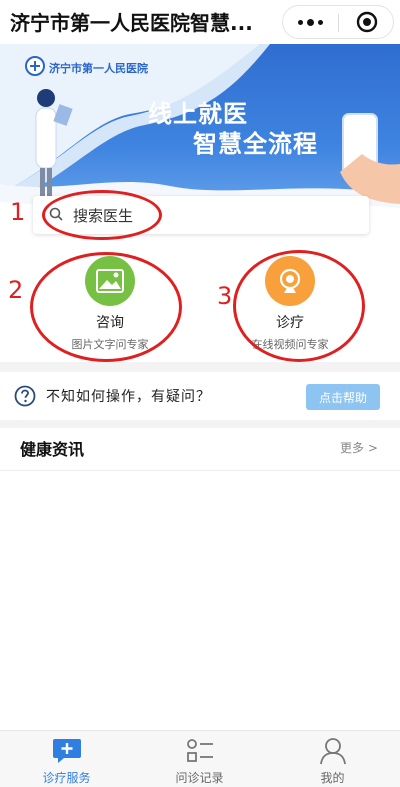 This screenshot has width=400, height=787. What do you see at coordinates (66, 751) in the screenshot?
I see `chat-plus-icon` at bounding box center [66, 751].